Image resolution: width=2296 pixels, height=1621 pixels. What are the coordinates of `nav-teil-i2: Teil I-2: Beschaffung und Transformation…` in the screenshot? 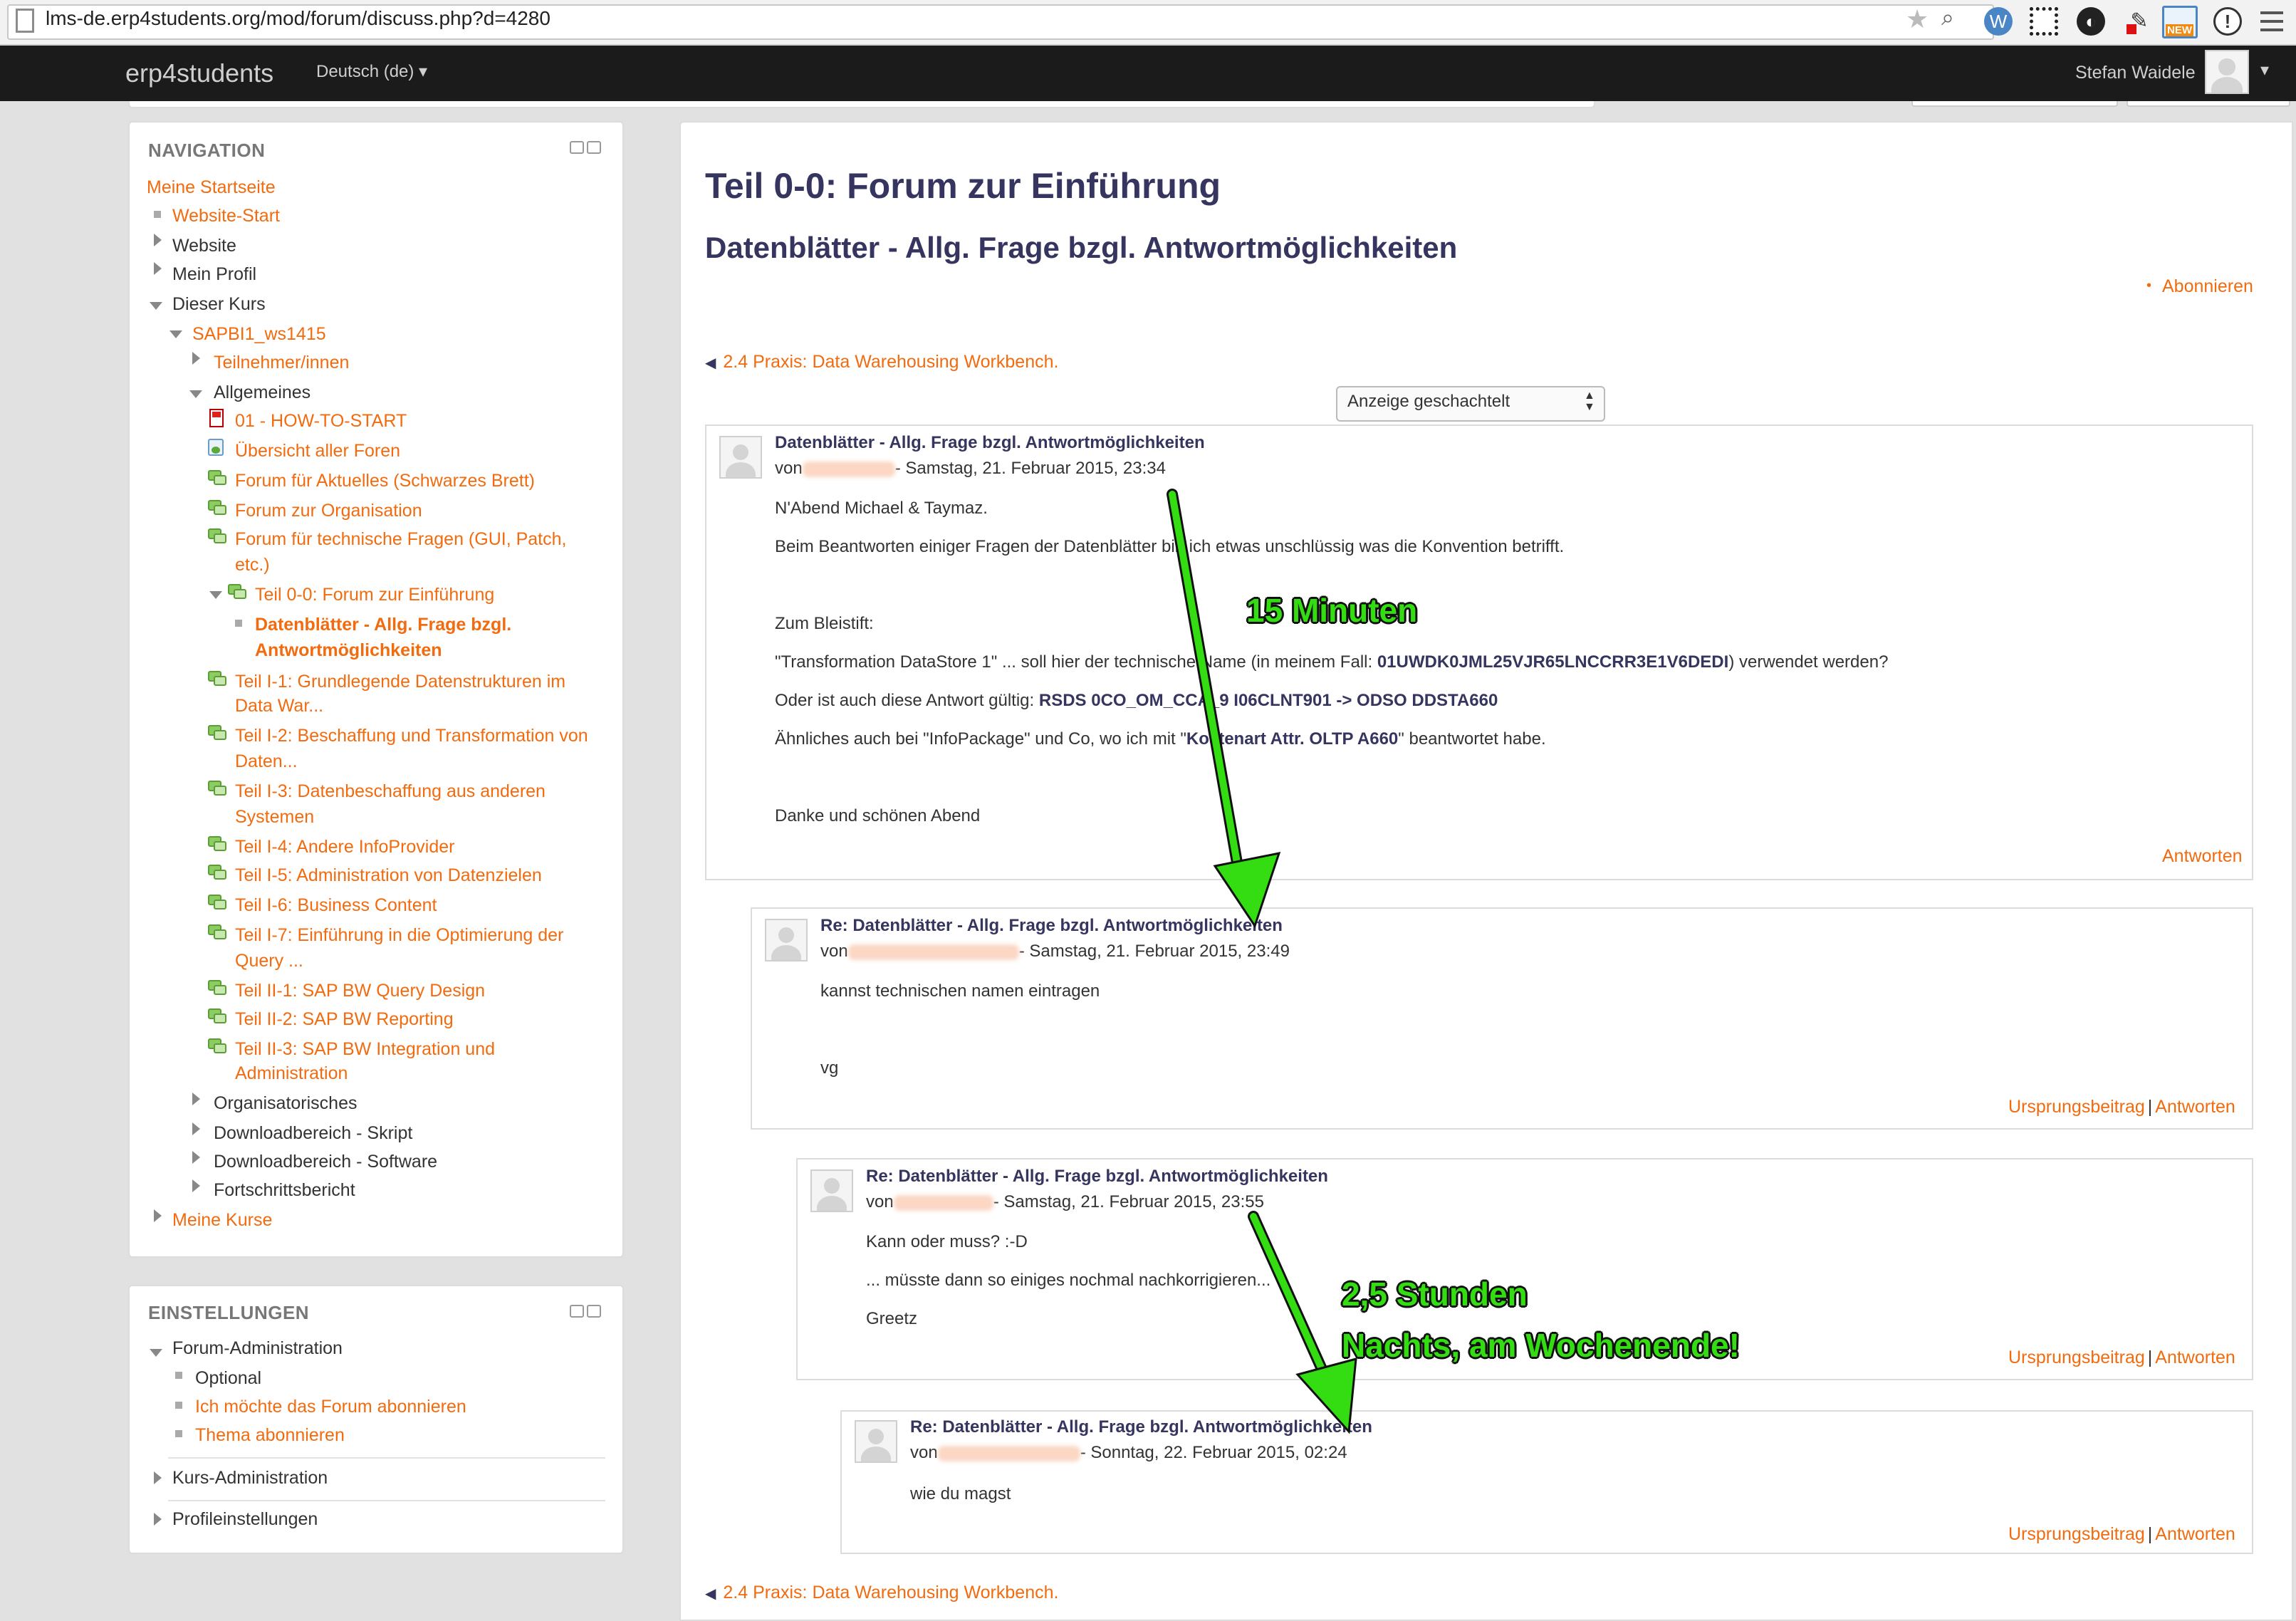 It's located at (411, 736).